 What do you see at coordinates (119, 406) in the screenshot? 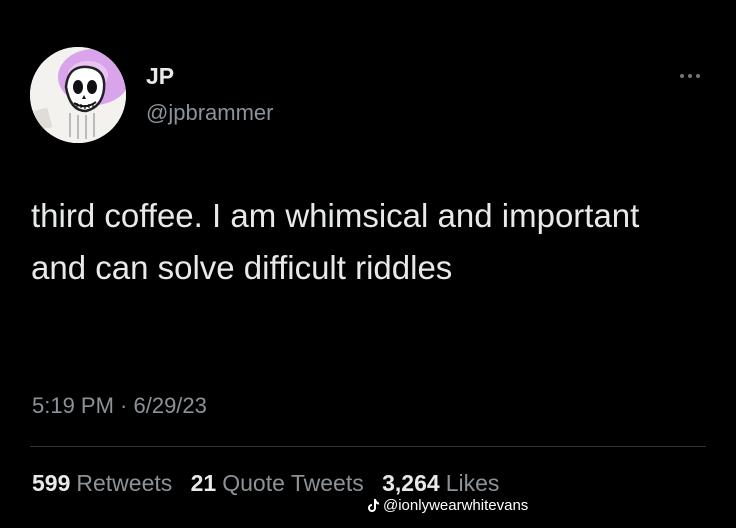
I see `tweet-timestamp: 5:19 PM · 6/29/23` at bounding box center [119, 406].